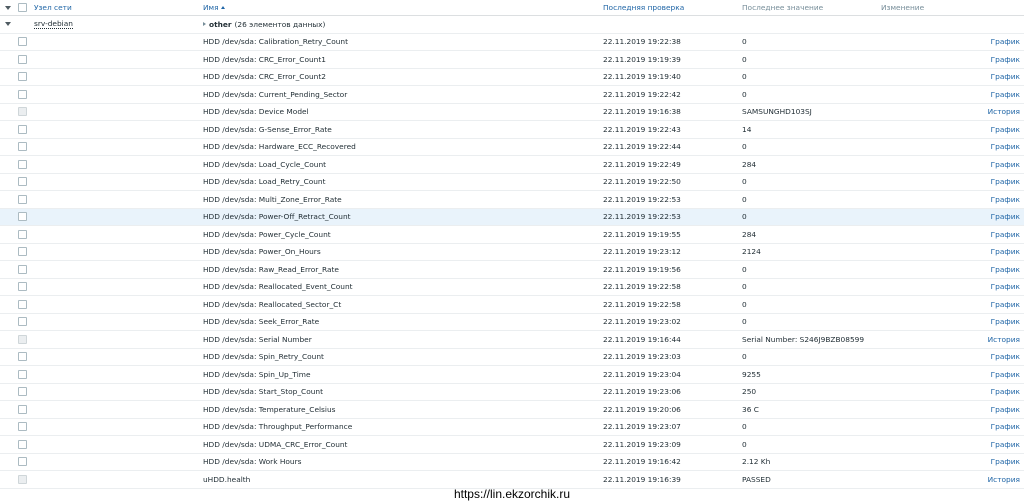  I want to click on item-name-text: HDD /dev/sda: Reallocated_Sector_Ct, so click(272, 304).